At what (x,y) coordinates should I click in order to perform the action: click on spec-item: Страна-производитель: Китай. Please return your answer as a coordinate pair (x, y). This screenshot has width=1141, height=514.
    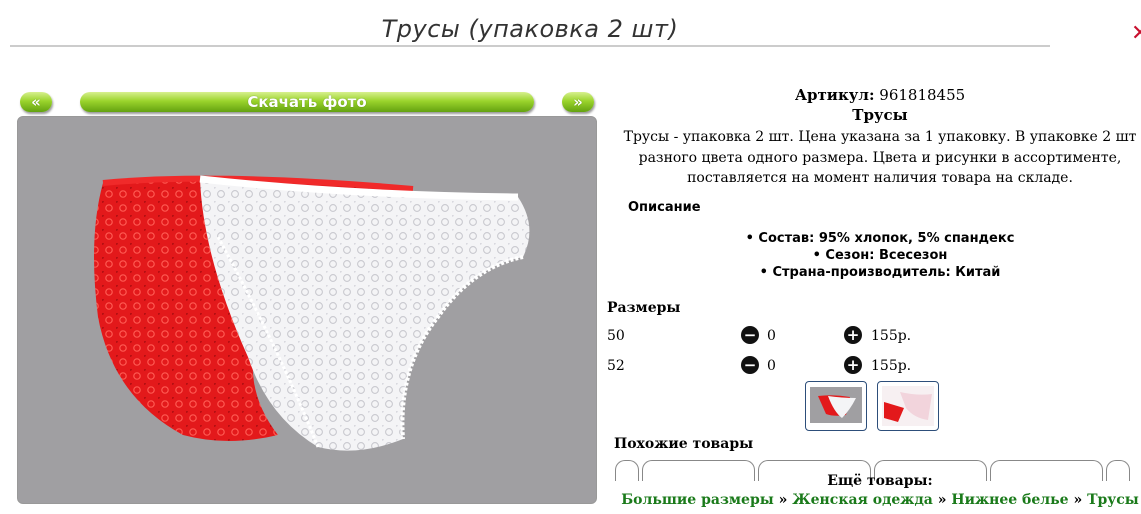
    Looking at the image, I should click on (873, 272).